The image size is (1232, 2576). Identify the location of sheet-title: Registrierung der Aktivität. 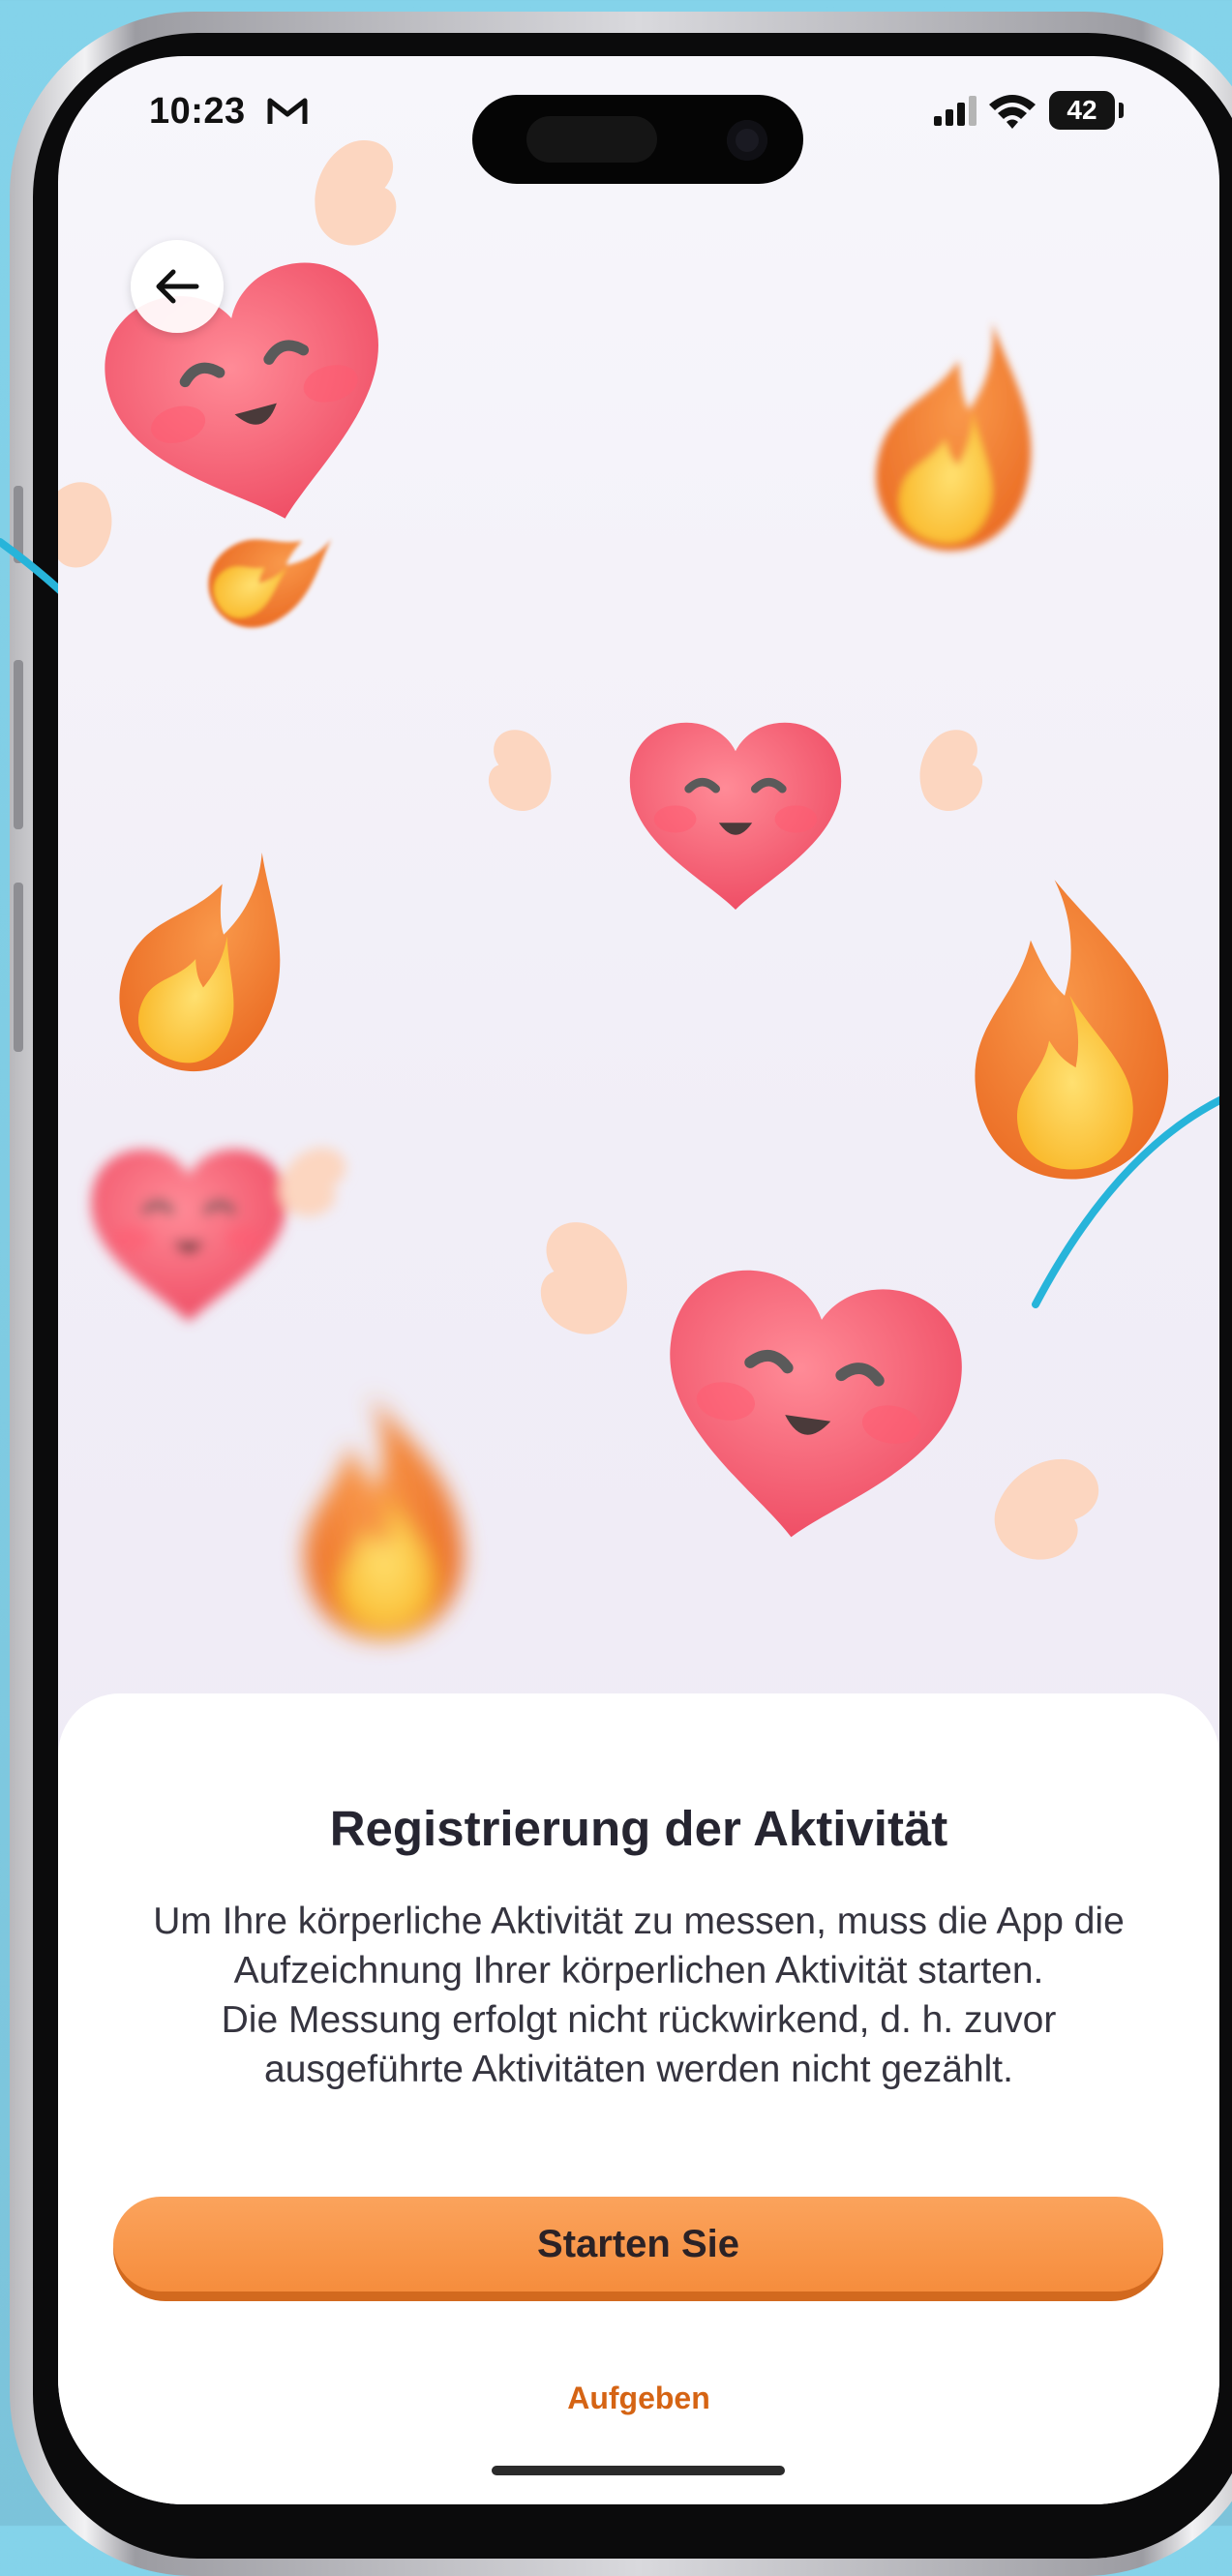
(638, 1828).